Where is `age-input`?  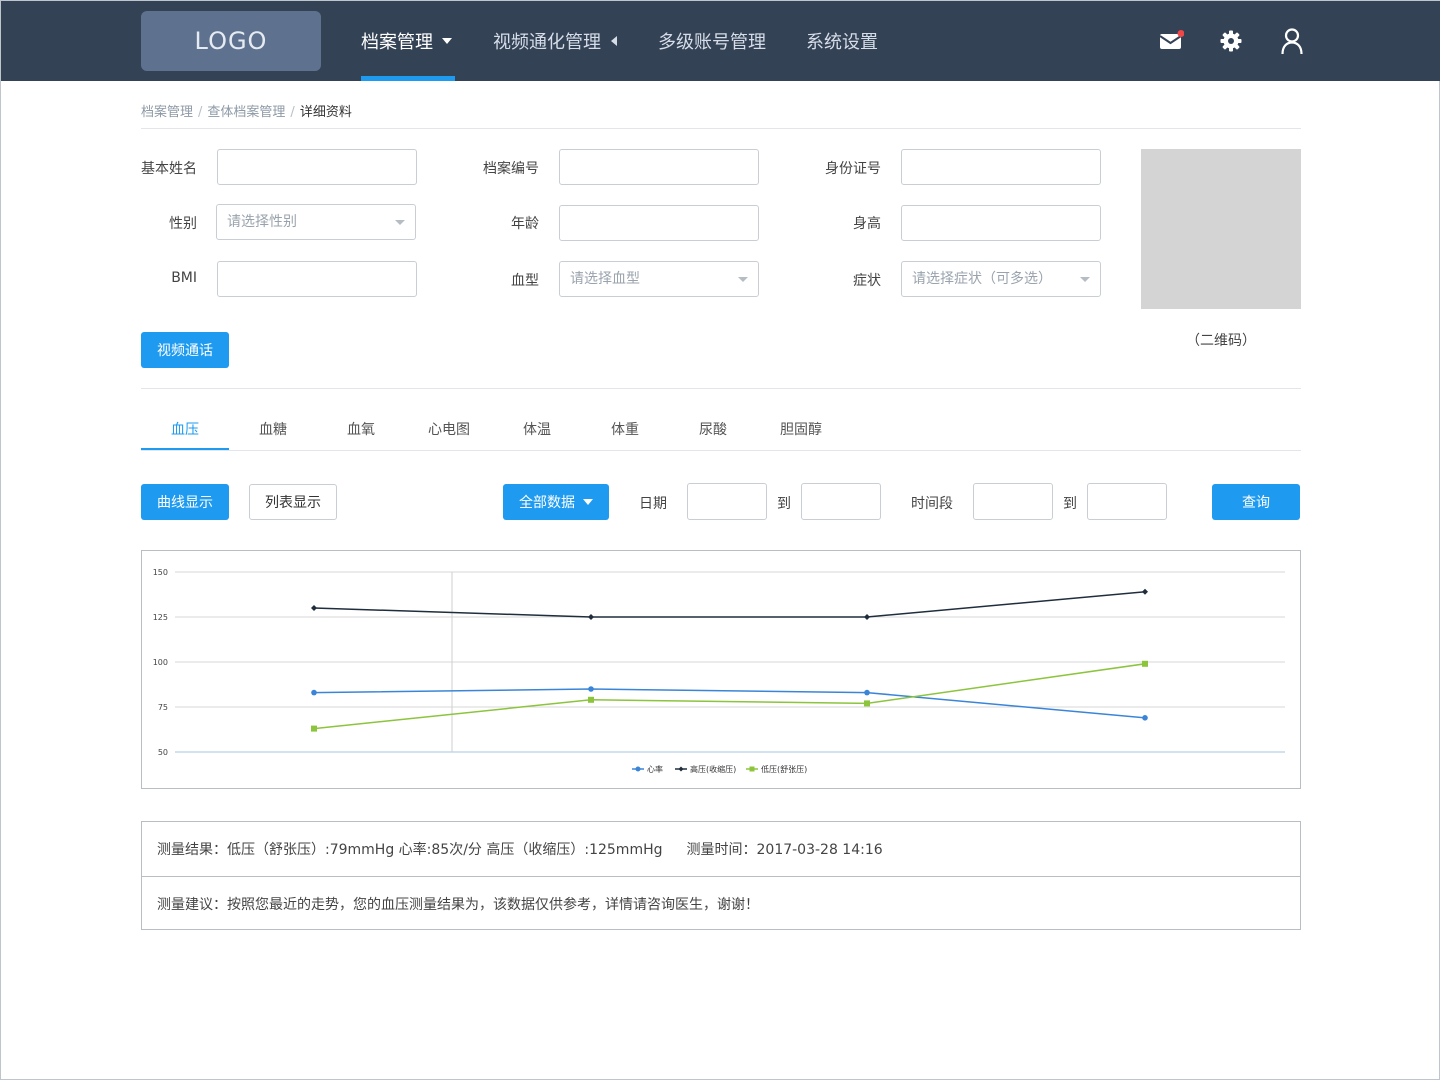
age-input is located at coordinates (659, 223).